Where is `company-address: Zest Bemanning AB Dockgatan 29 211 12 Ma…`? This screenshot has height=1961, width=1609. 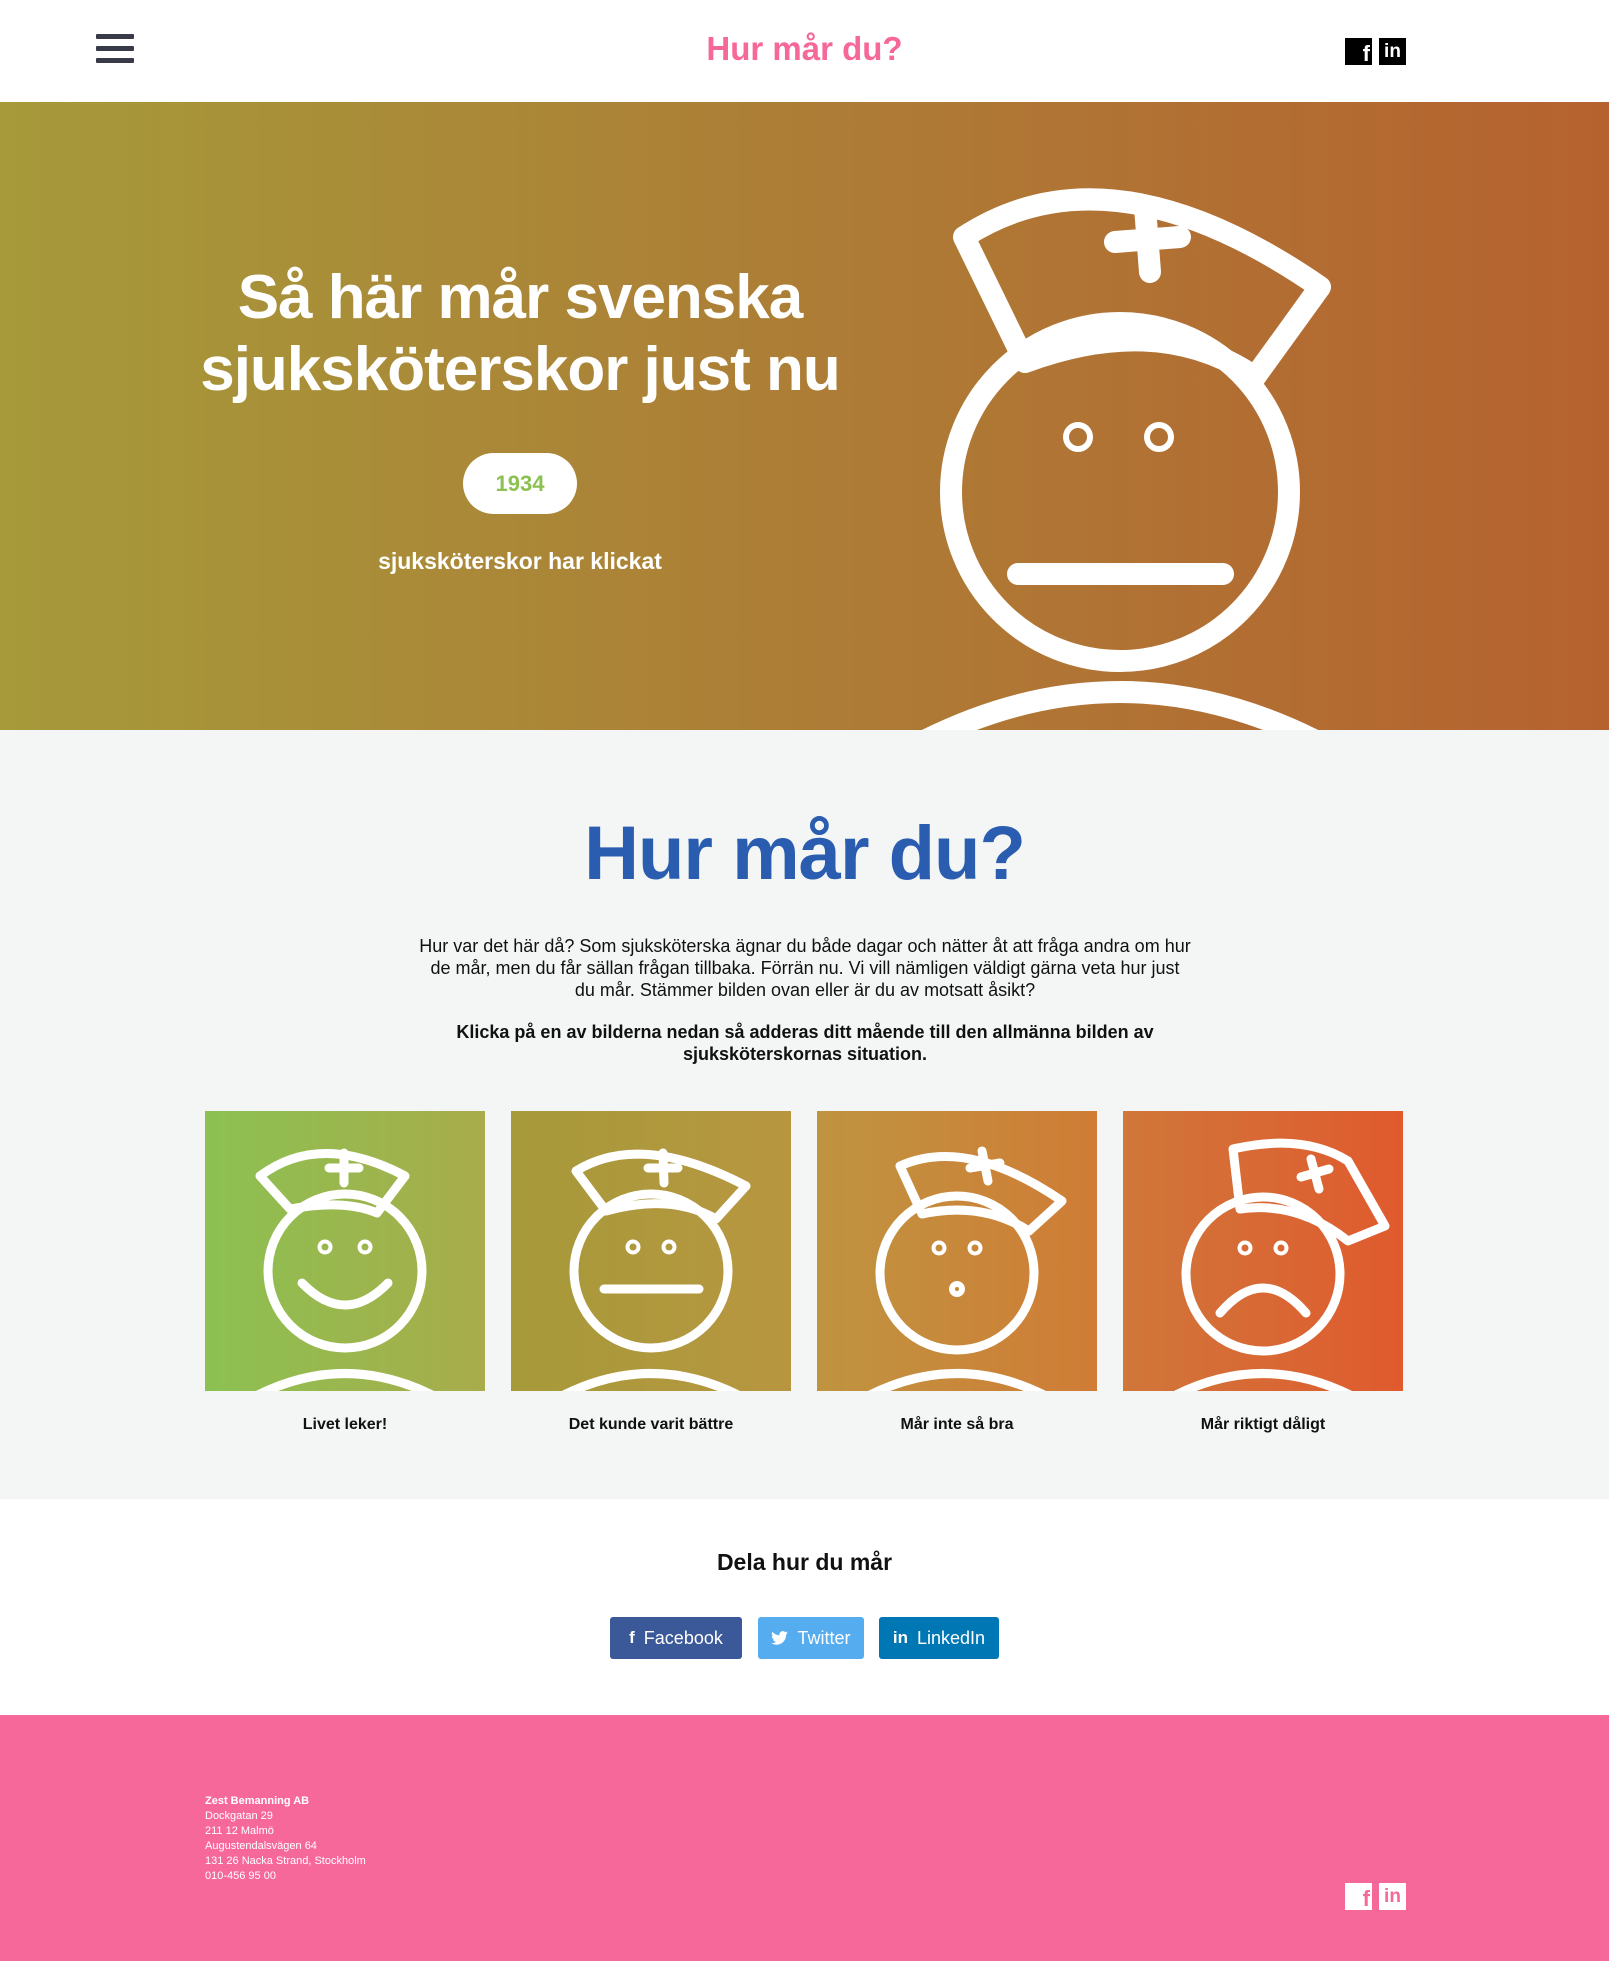
company-address: Zest Bemanning AB Dockgatan 29 211 12 Ma… is located at coordinates (285, 1839).